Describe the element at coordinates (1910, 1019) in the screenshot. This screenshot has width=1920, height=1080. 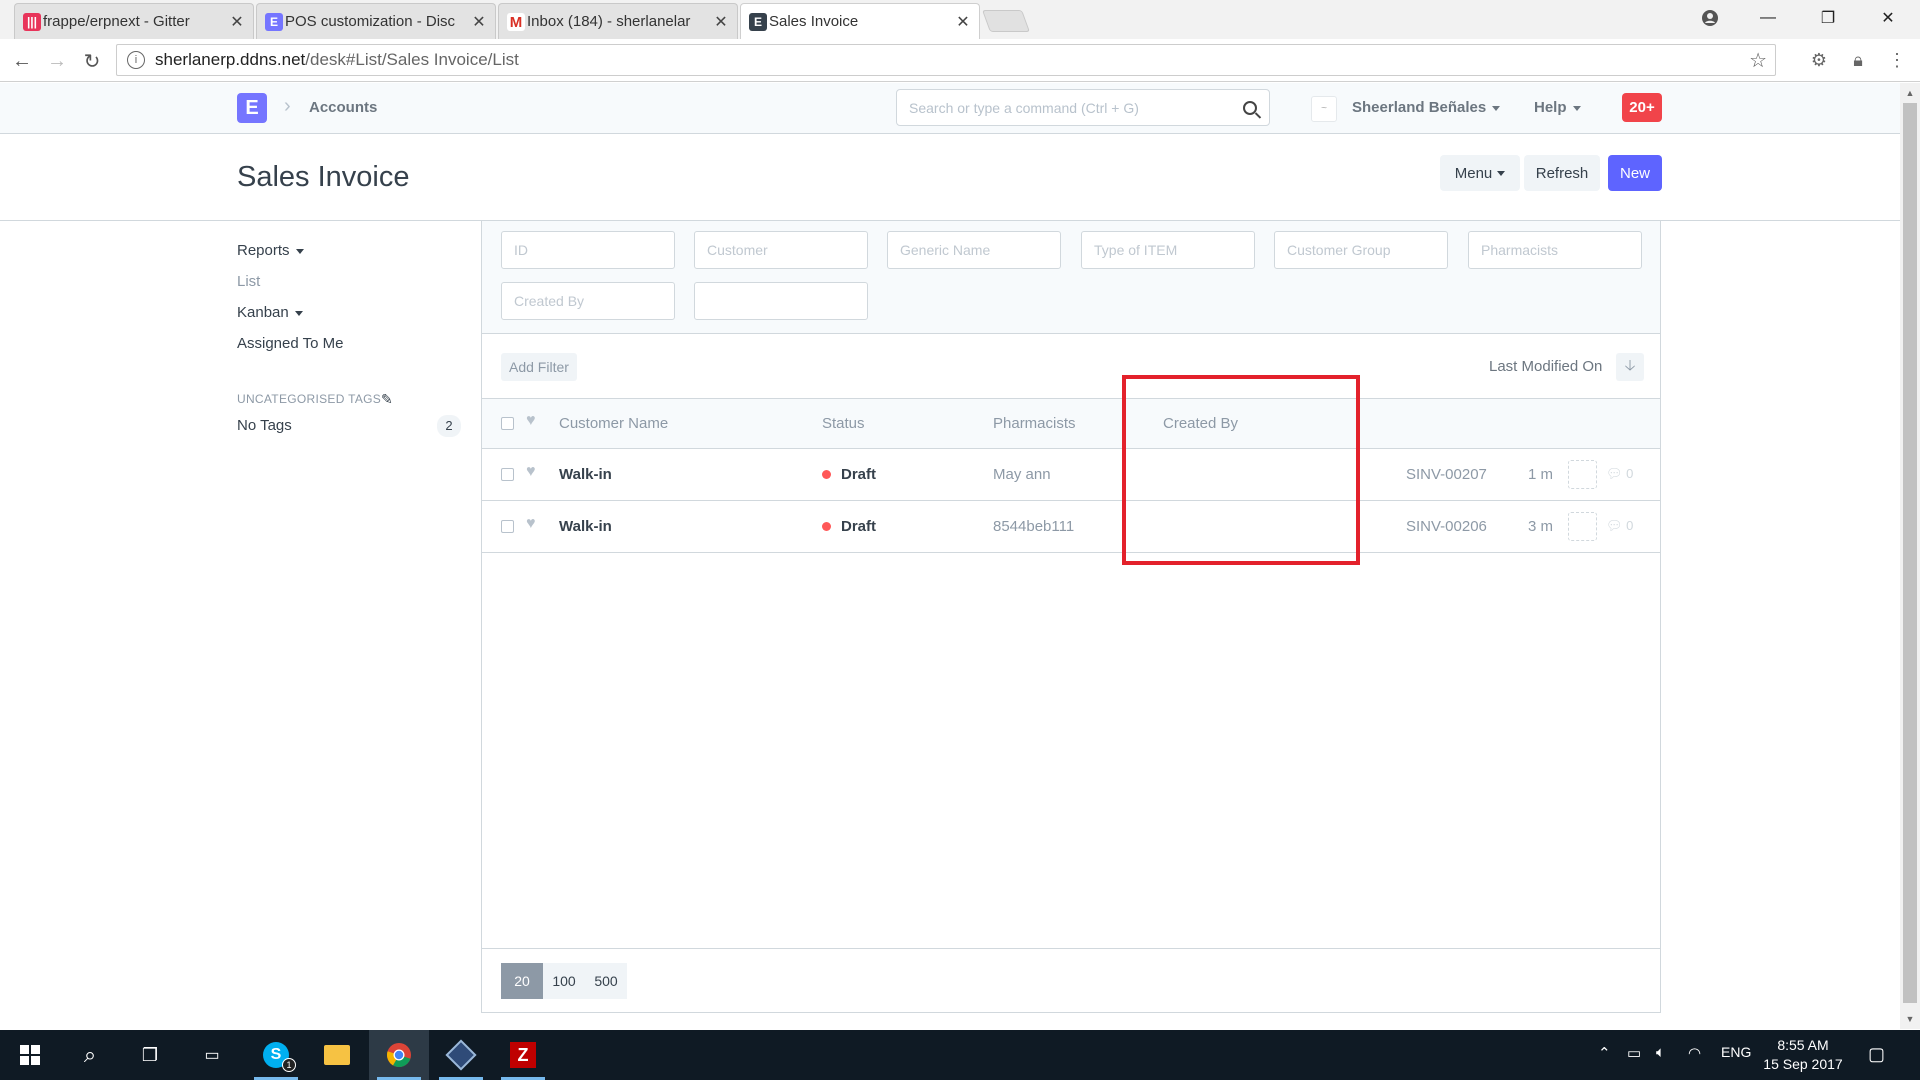
I see `scroll-down-icon: ▼` at that location.